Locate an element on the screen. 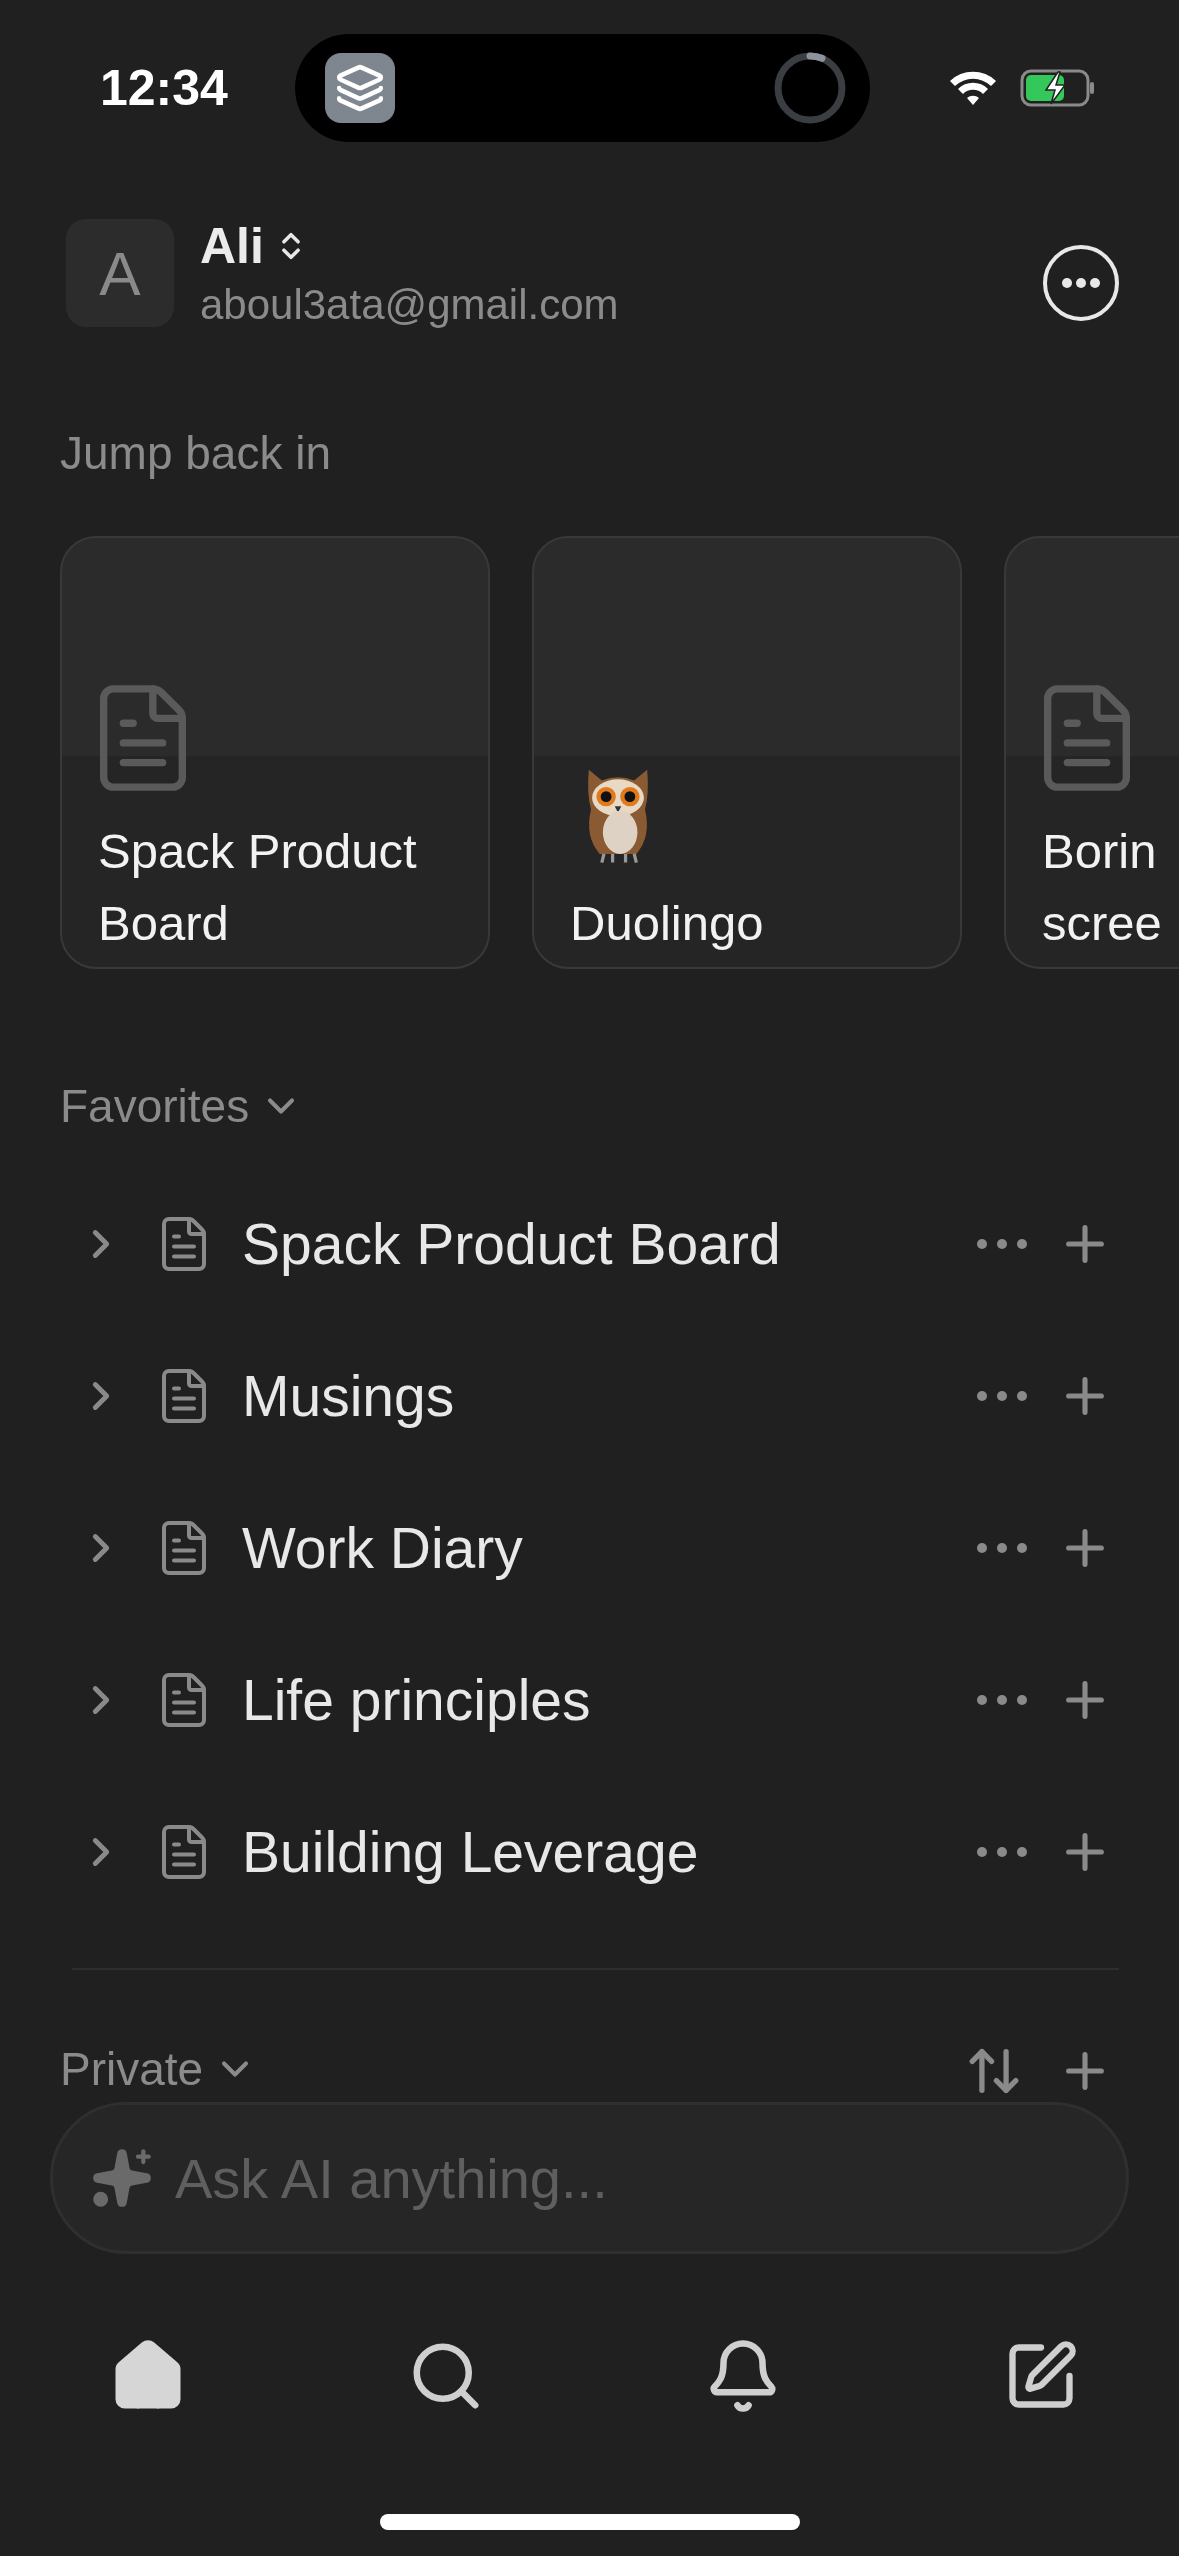 The image size is (1179, 2556). page-card: Spack Product Board is located at coordinates (275, 752).